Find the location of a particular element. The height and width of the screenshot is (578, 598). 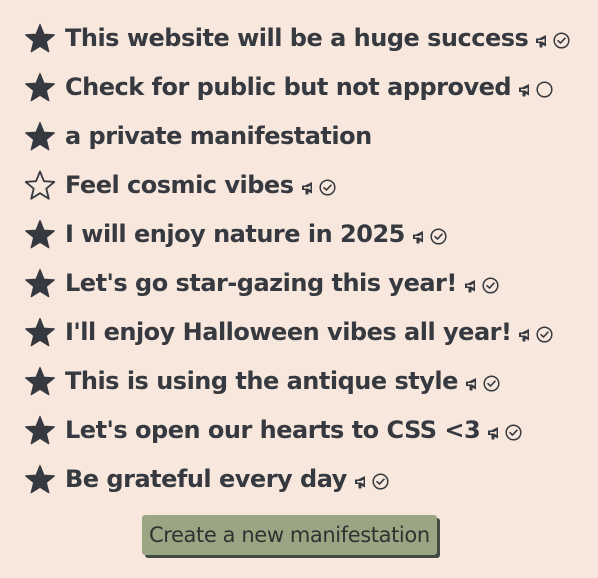

manifestation-text: I'll enjoy Halloween vibes all year! is located at coordinates (288, 332).